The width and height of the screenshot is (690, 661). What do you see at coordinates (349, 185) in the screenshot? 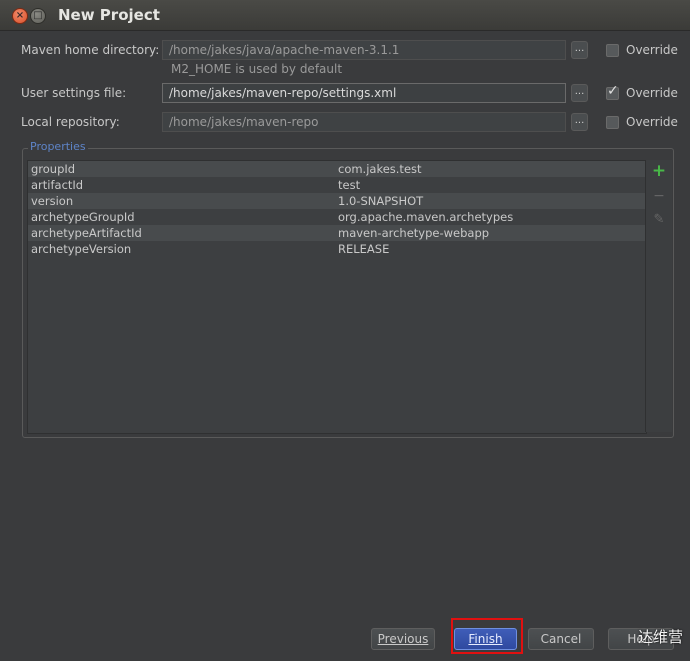
I see `property-value: test` at bounding box center [349, 185].